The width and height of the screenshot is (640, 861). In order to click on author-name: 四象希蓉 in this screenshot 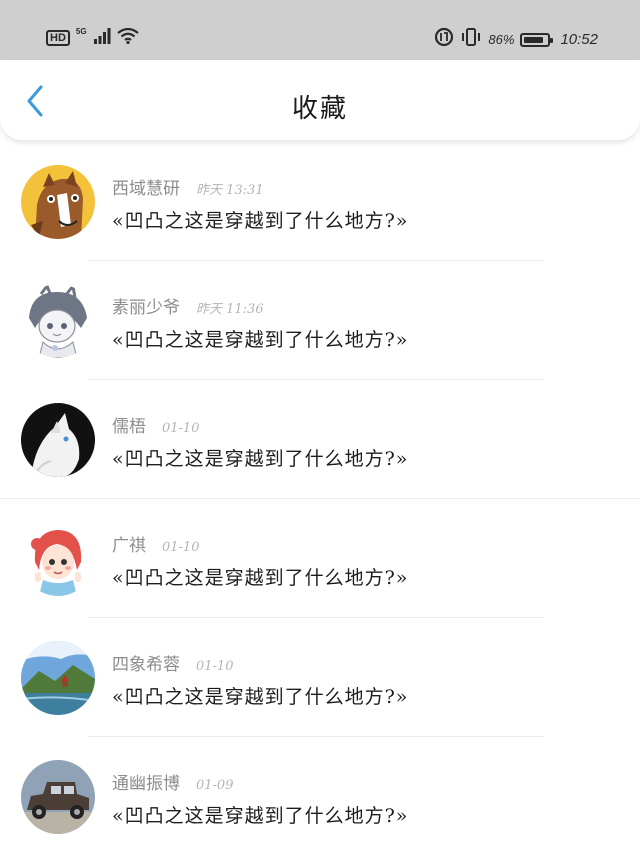, I will do `click(146, 665)`.